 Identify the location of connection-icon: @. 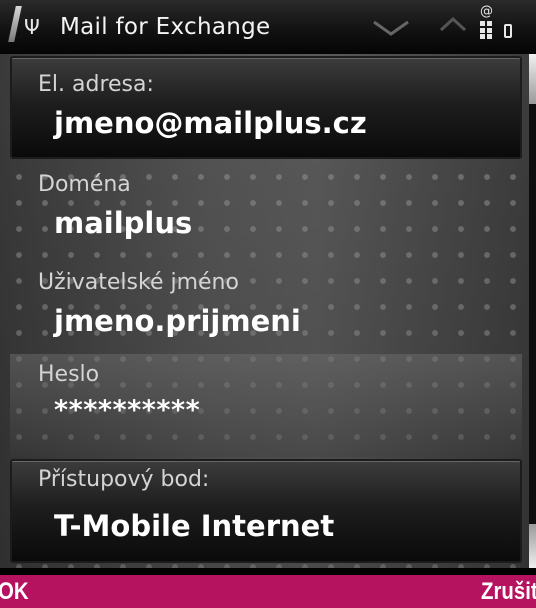
(486, 11).